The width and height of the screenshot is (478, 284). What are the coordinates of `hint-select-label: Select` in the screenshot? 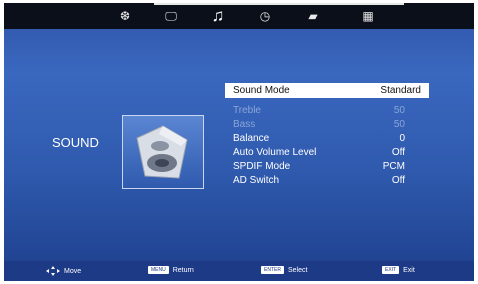 It's located at (297, 270).